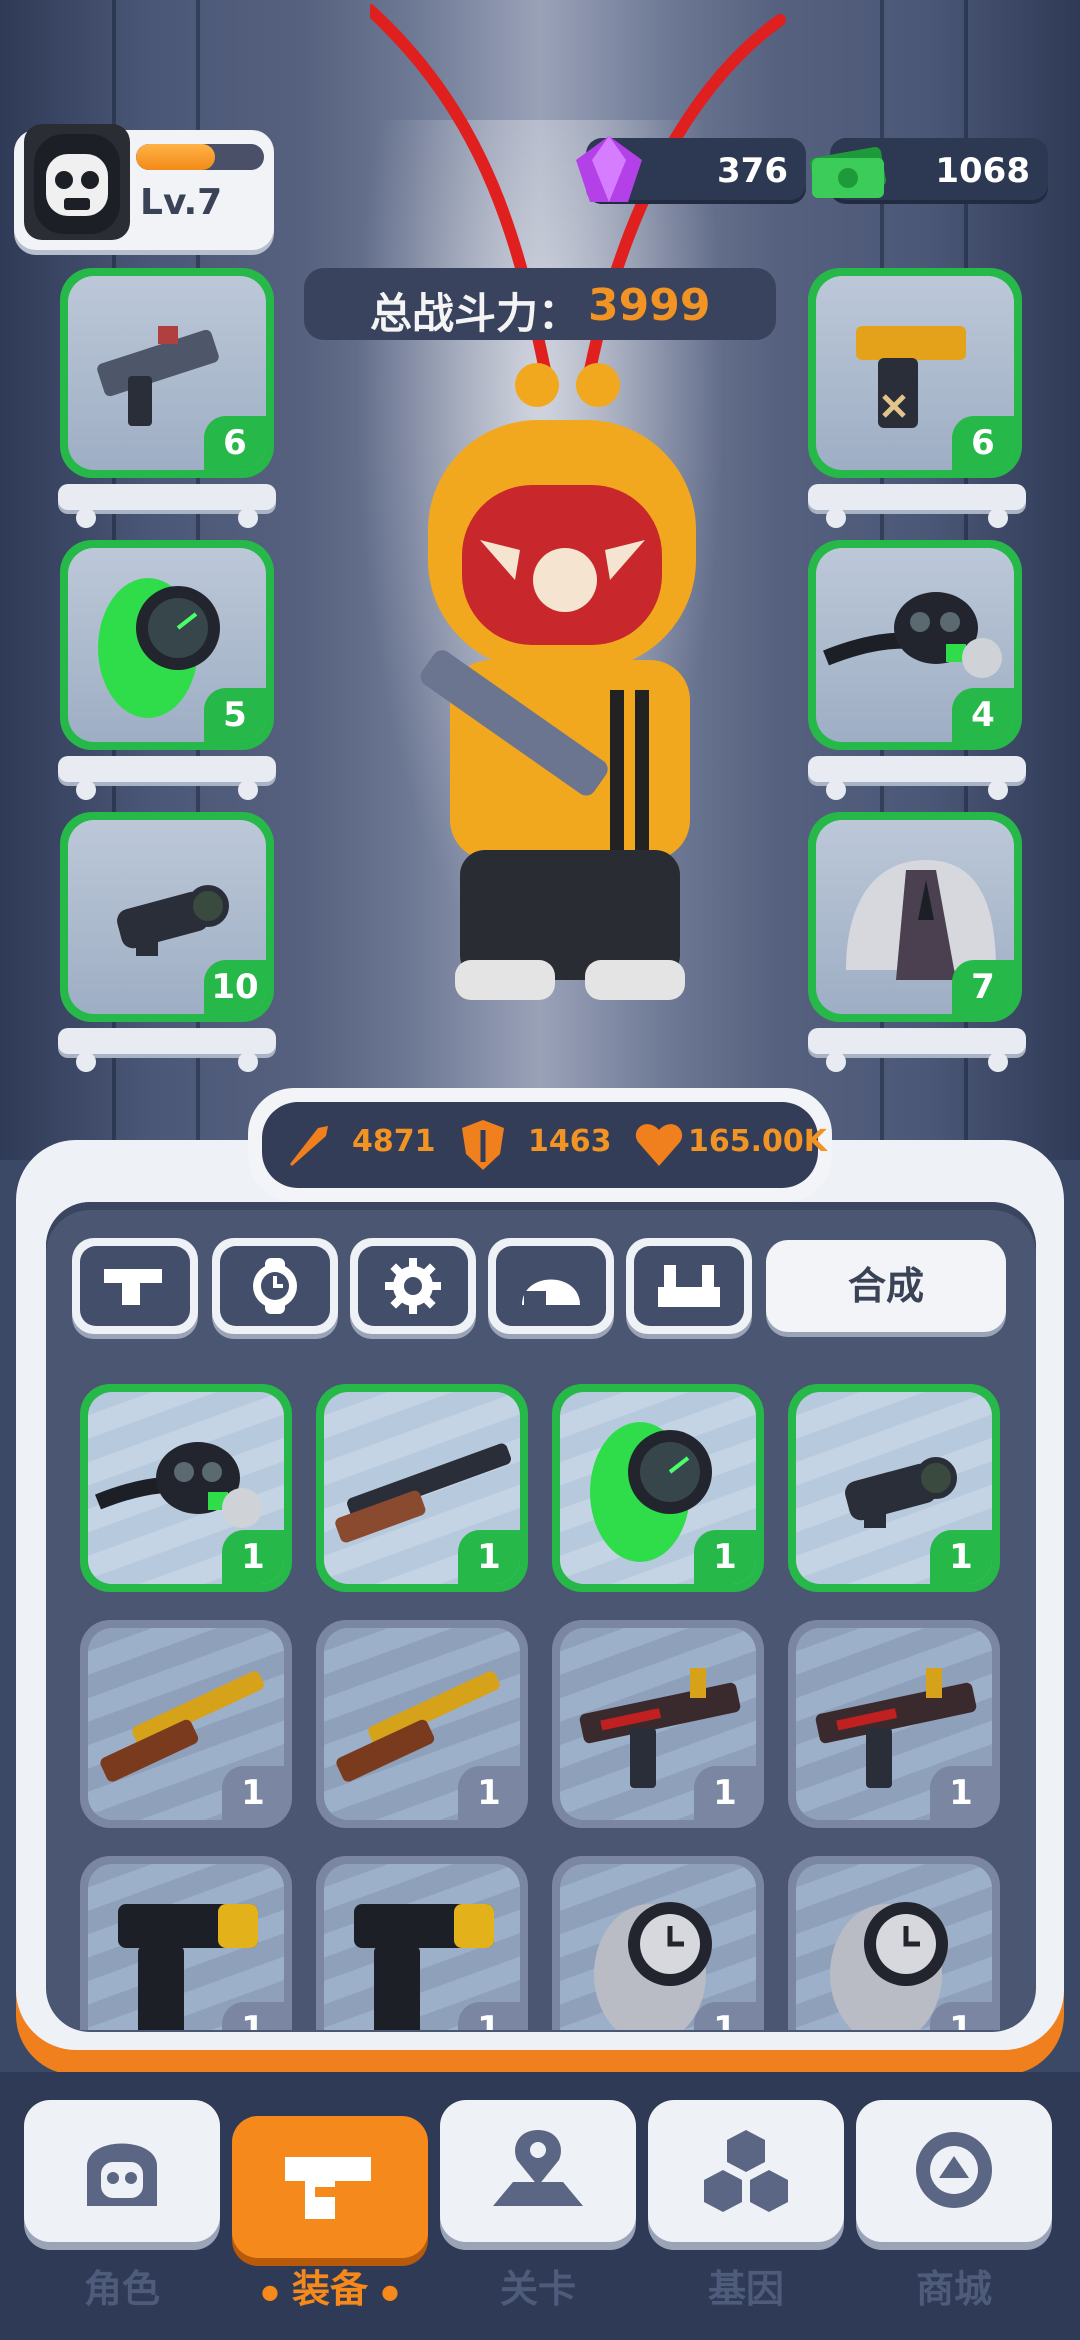 The width and height of the screenshot is (1080, 2340). Describe the element at coordinates (886, 1286) in the screenshot. I see `synthesize-button: 合成` at that location.